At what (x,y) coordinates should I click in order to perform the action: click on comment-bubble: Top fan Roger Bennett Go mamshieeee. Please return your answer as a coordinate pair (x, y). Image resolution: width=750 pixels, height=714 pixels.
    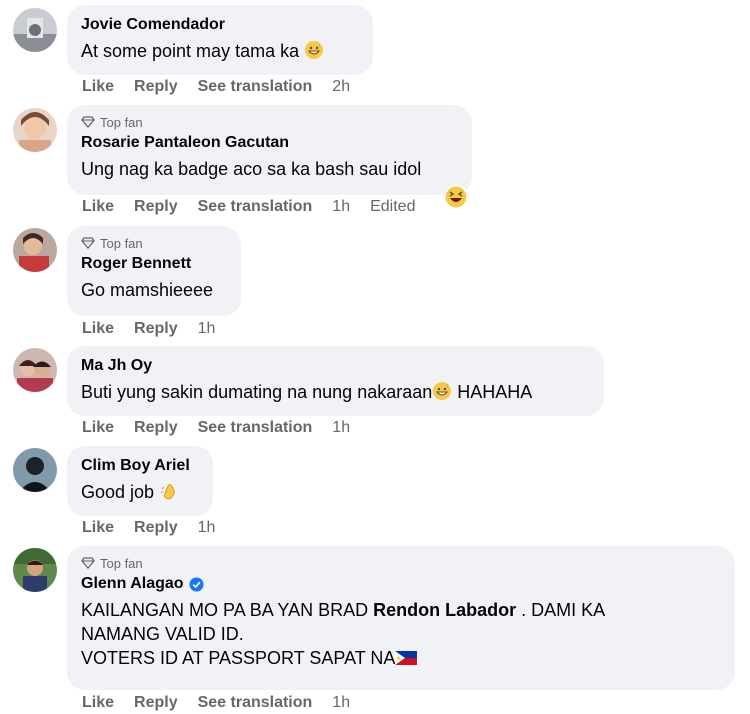
    Looking at the image, I should click on (154, 271).